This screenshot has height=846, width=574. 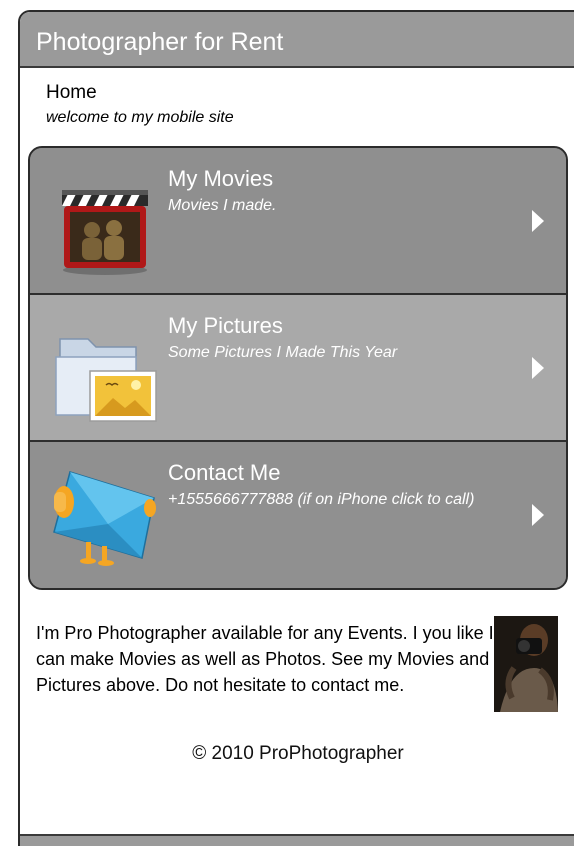 I want to click on avatar, so click(x=526, y=664).